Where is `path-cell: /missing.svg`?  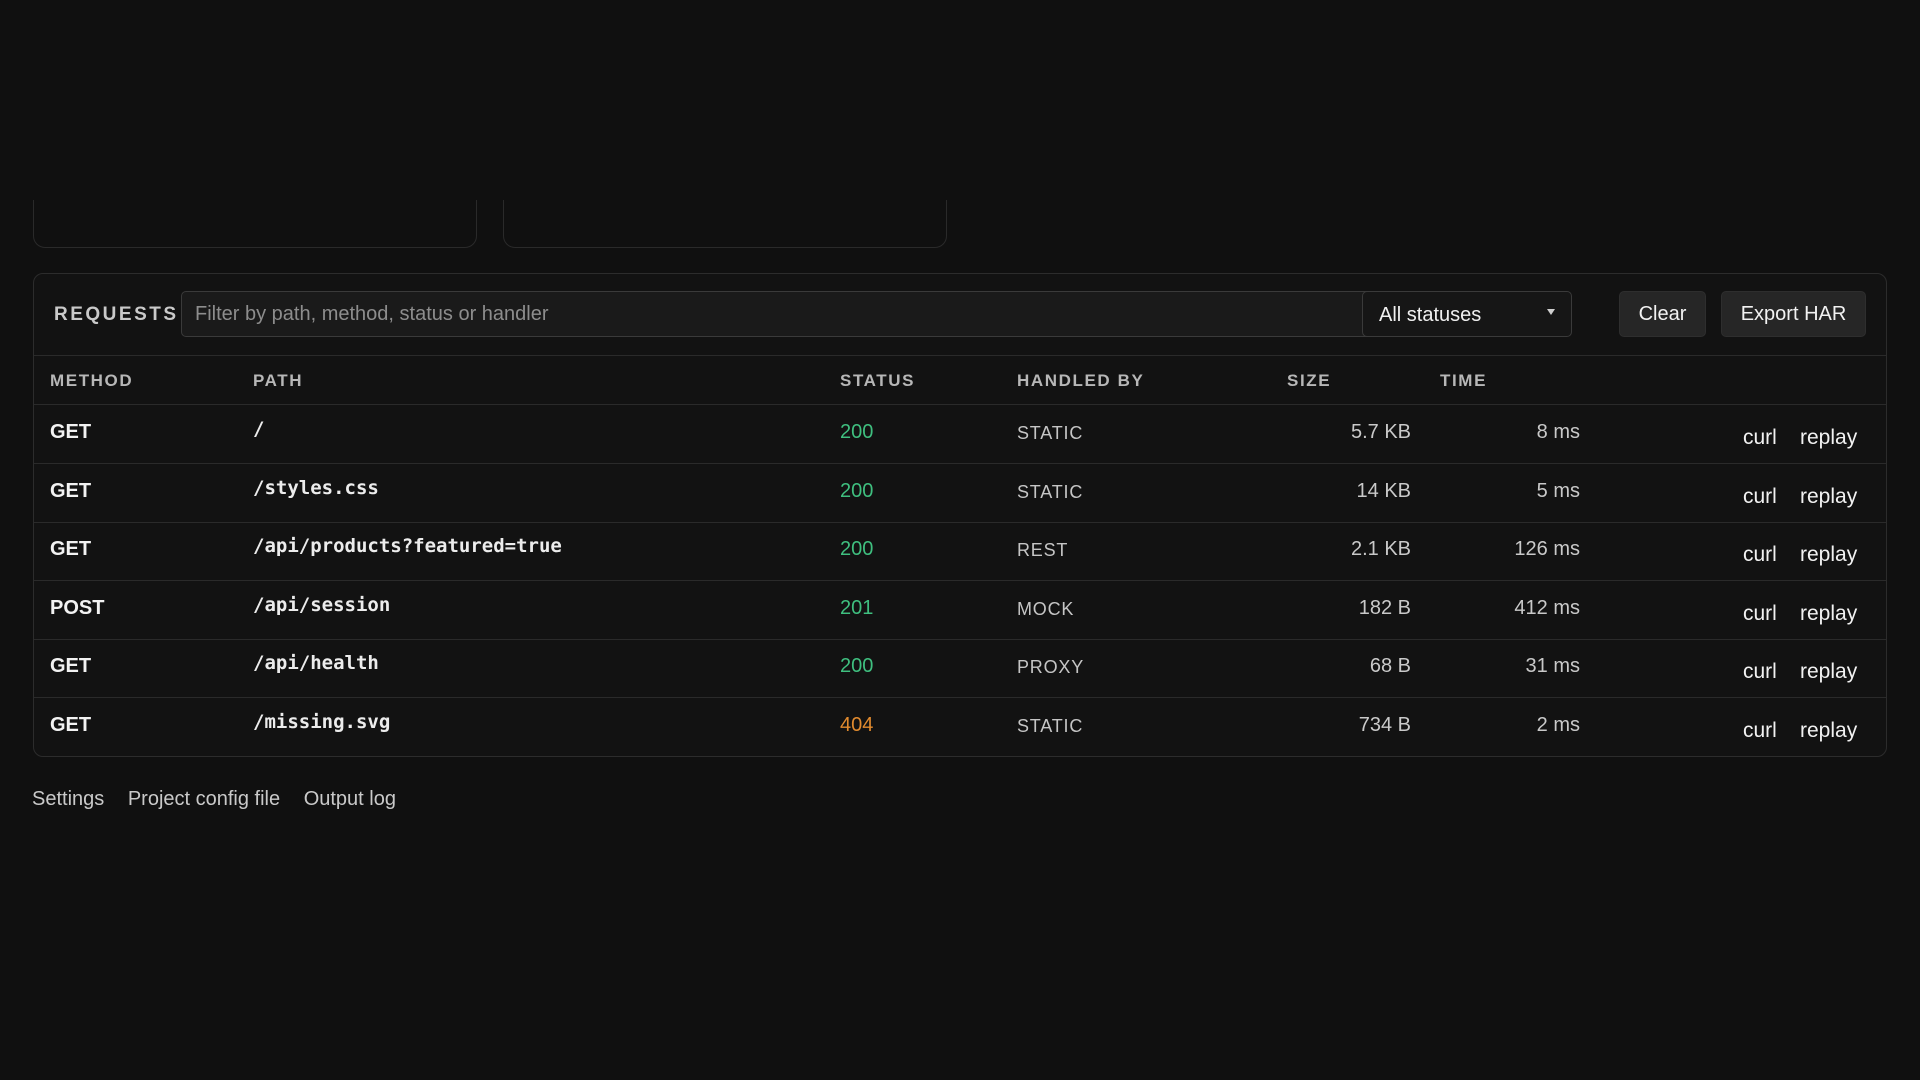
path-cell: /missing.svg is located at coordinates (322, 721).